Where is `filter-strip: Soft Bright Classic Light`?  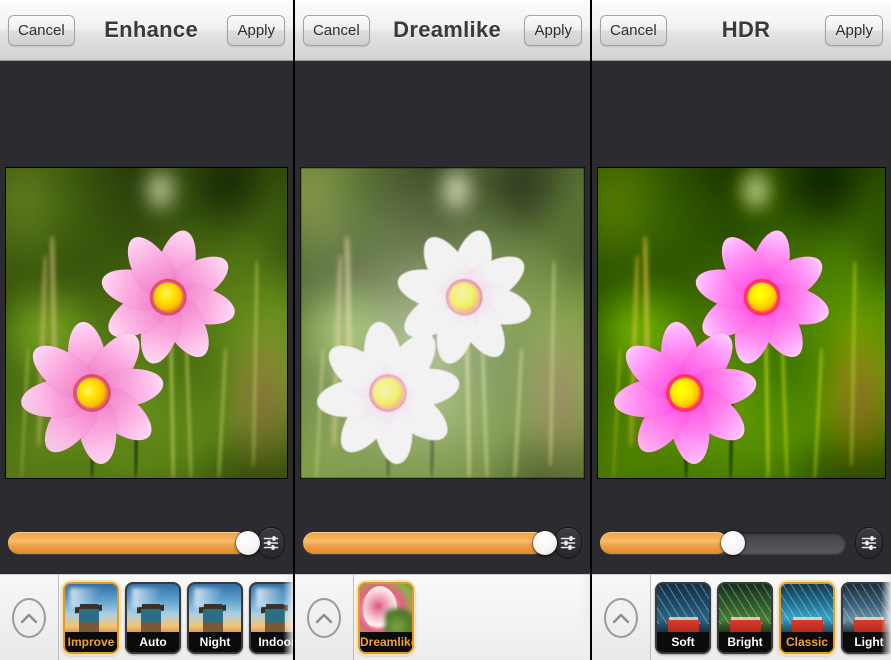
filter-strip: Soft Bright Classic Light is located at coordinates (741, 617).